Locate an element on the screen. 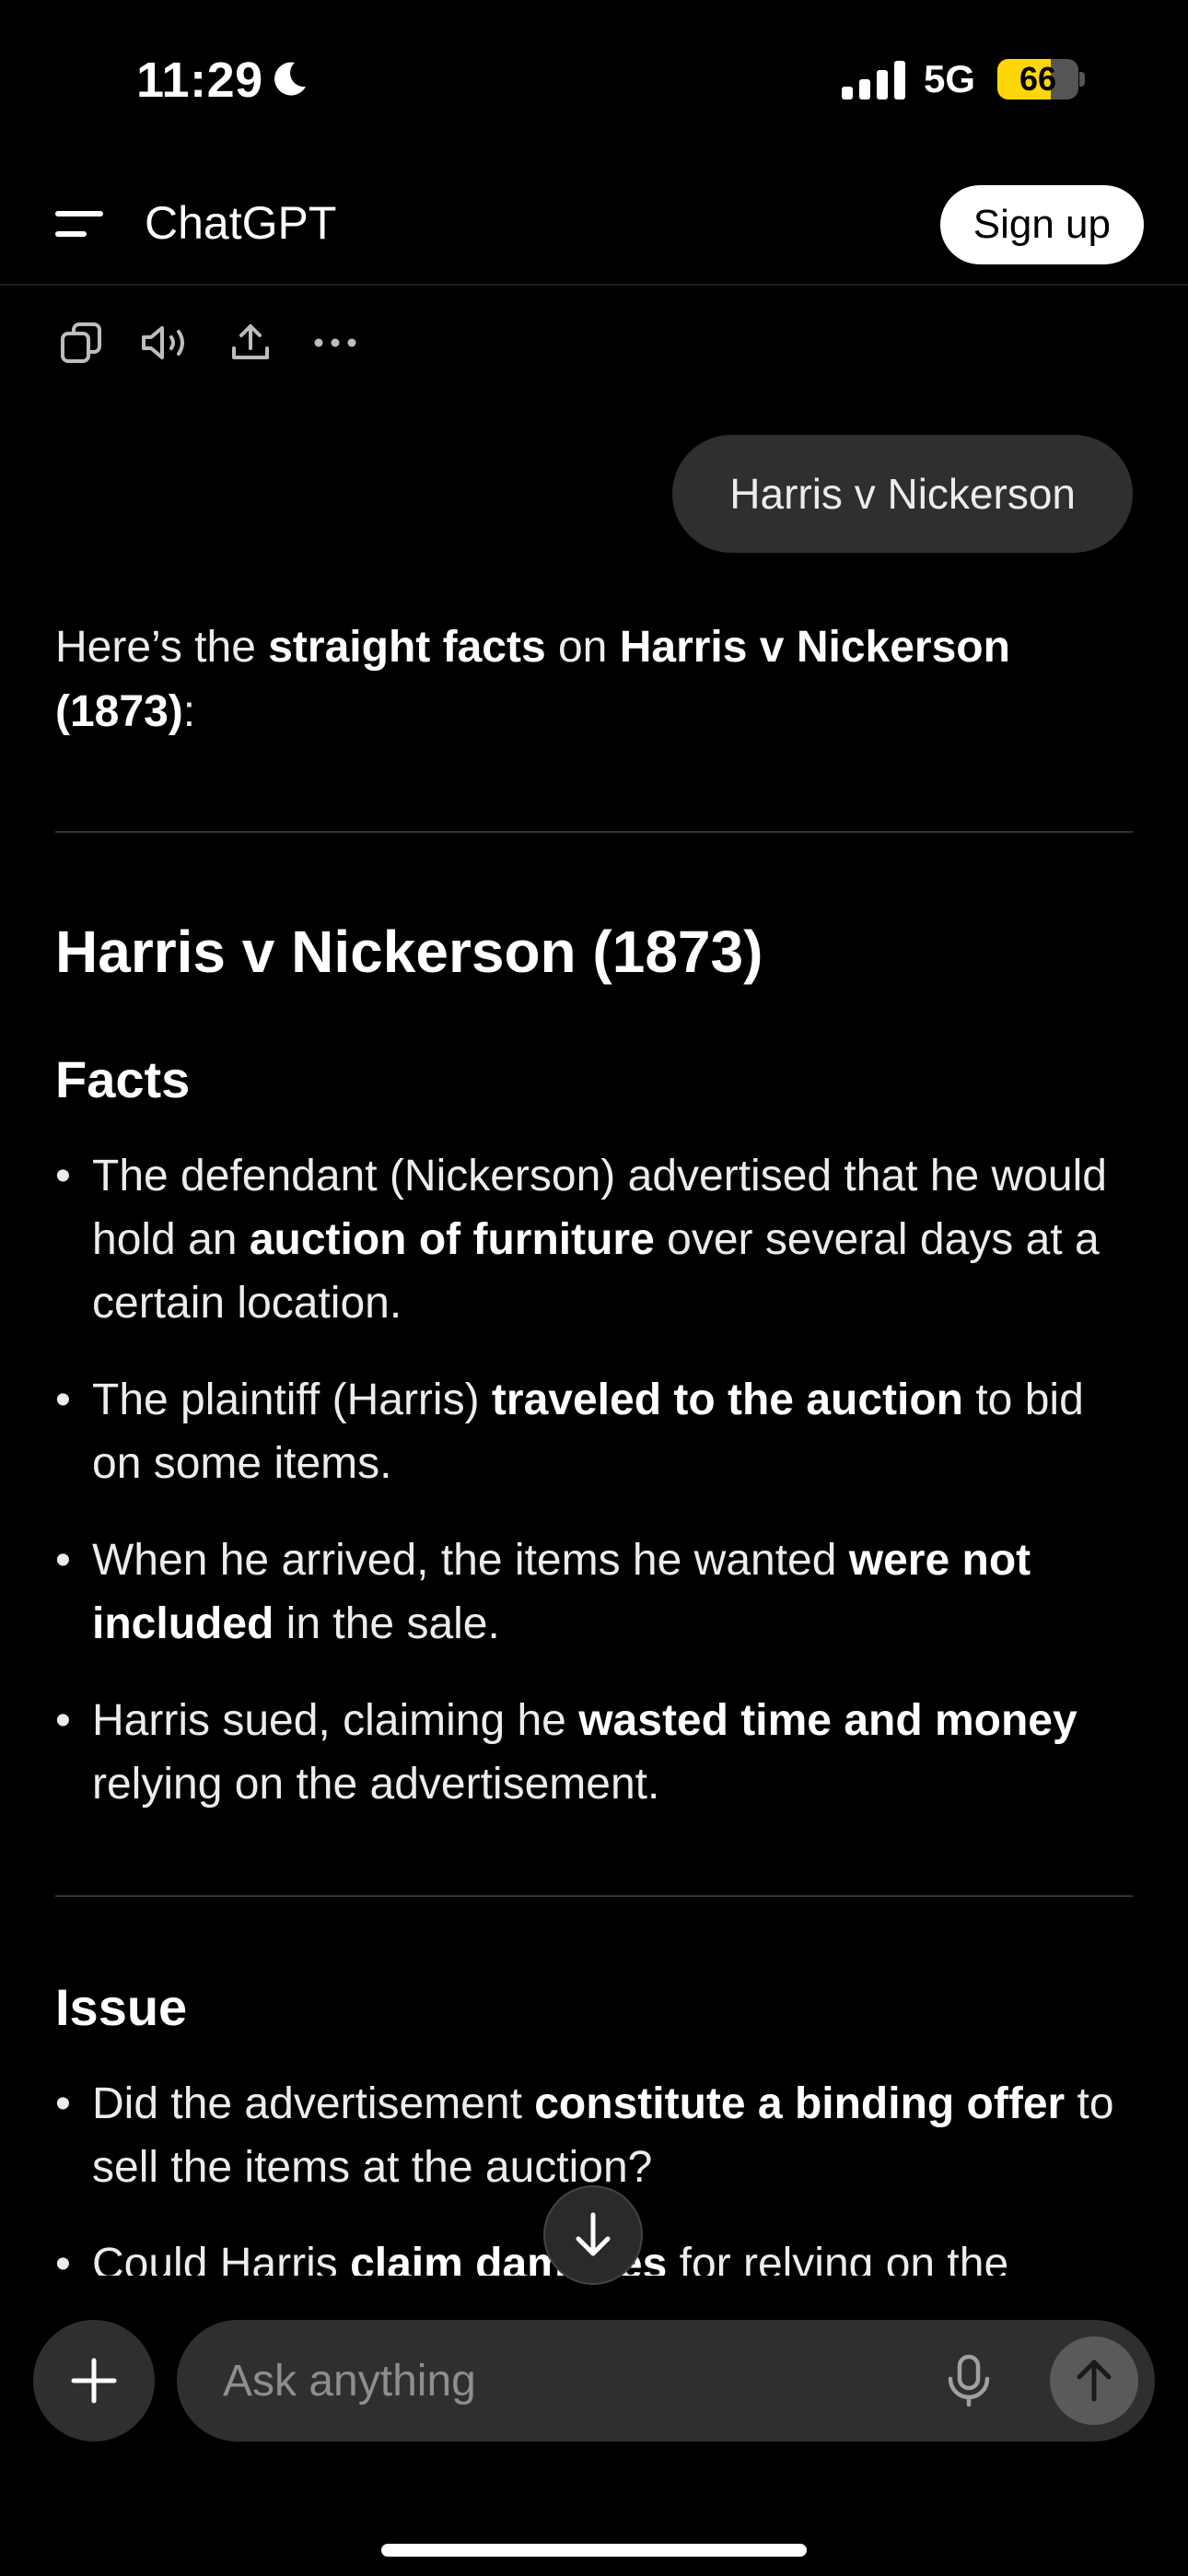 The height and width of the screenshot is (2576, 1188). network-type: 5G is located at coordinates (950, 78).